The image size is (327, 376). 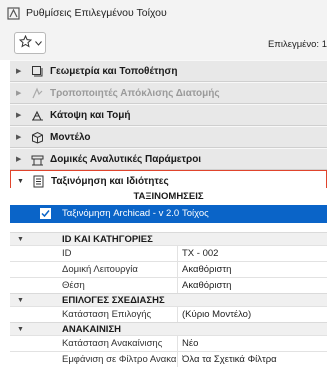 I want to click on panel-geometry-positioning: ▶ Γεωμετρία και Τοποθέτηση, so click(x=168, y=71).